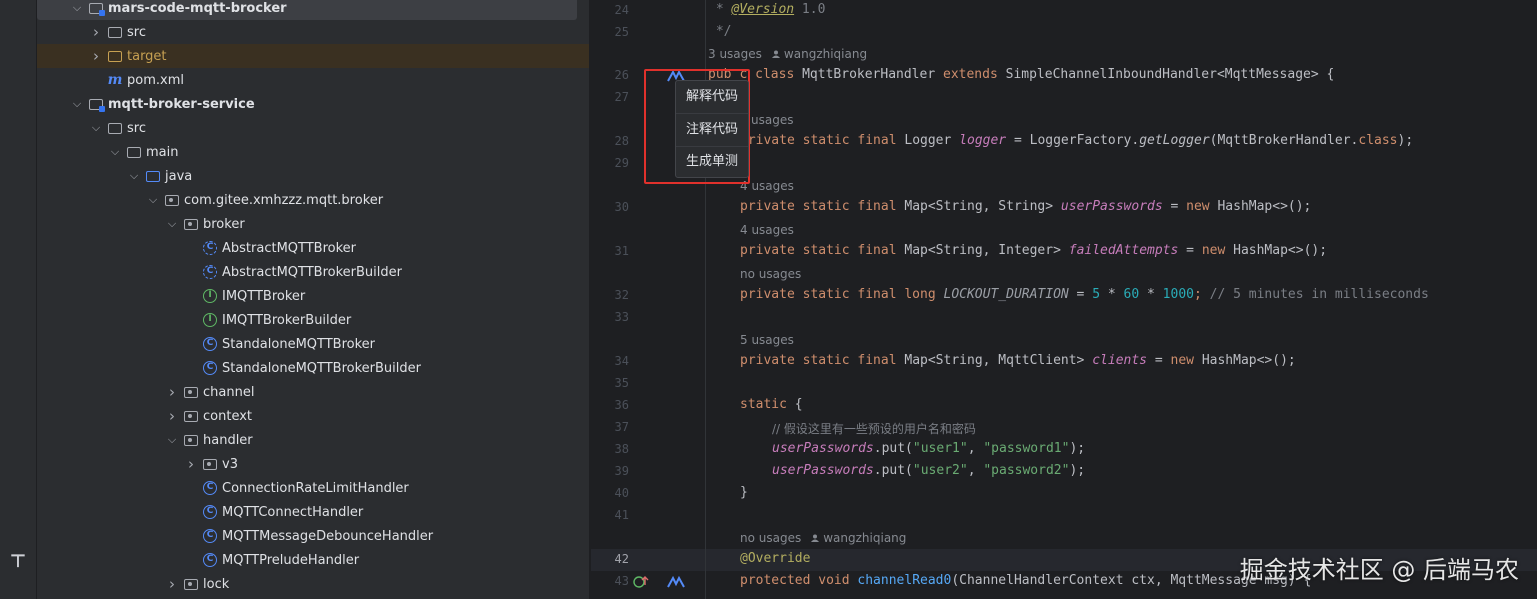  Describe the element at coordinates (313, 464) in the screenshot. I see `tree-item: › v3` at that location.